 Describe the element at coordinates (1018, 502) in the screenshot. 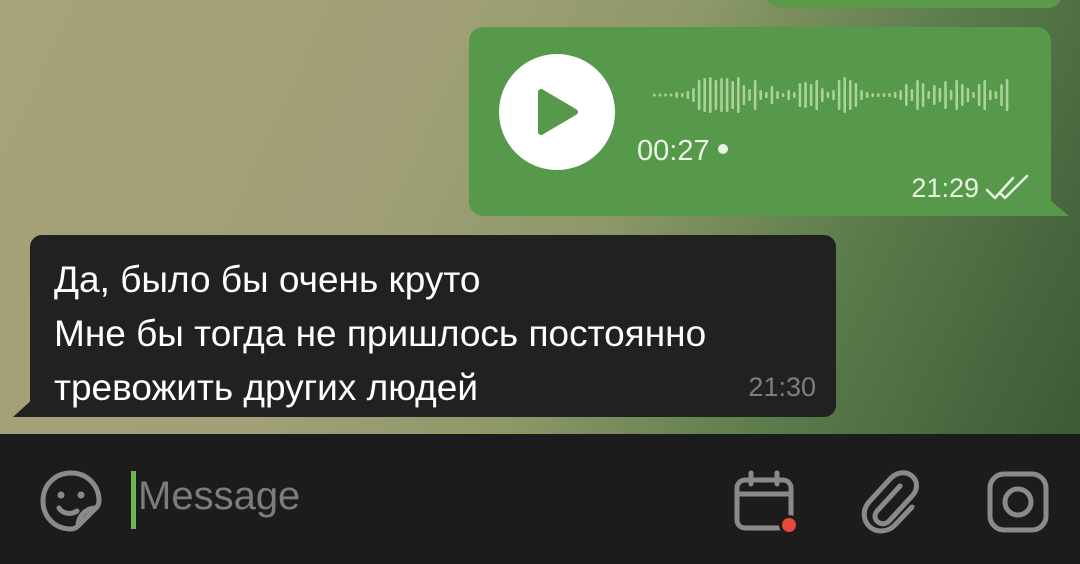

I see `camera-icon` at that location.